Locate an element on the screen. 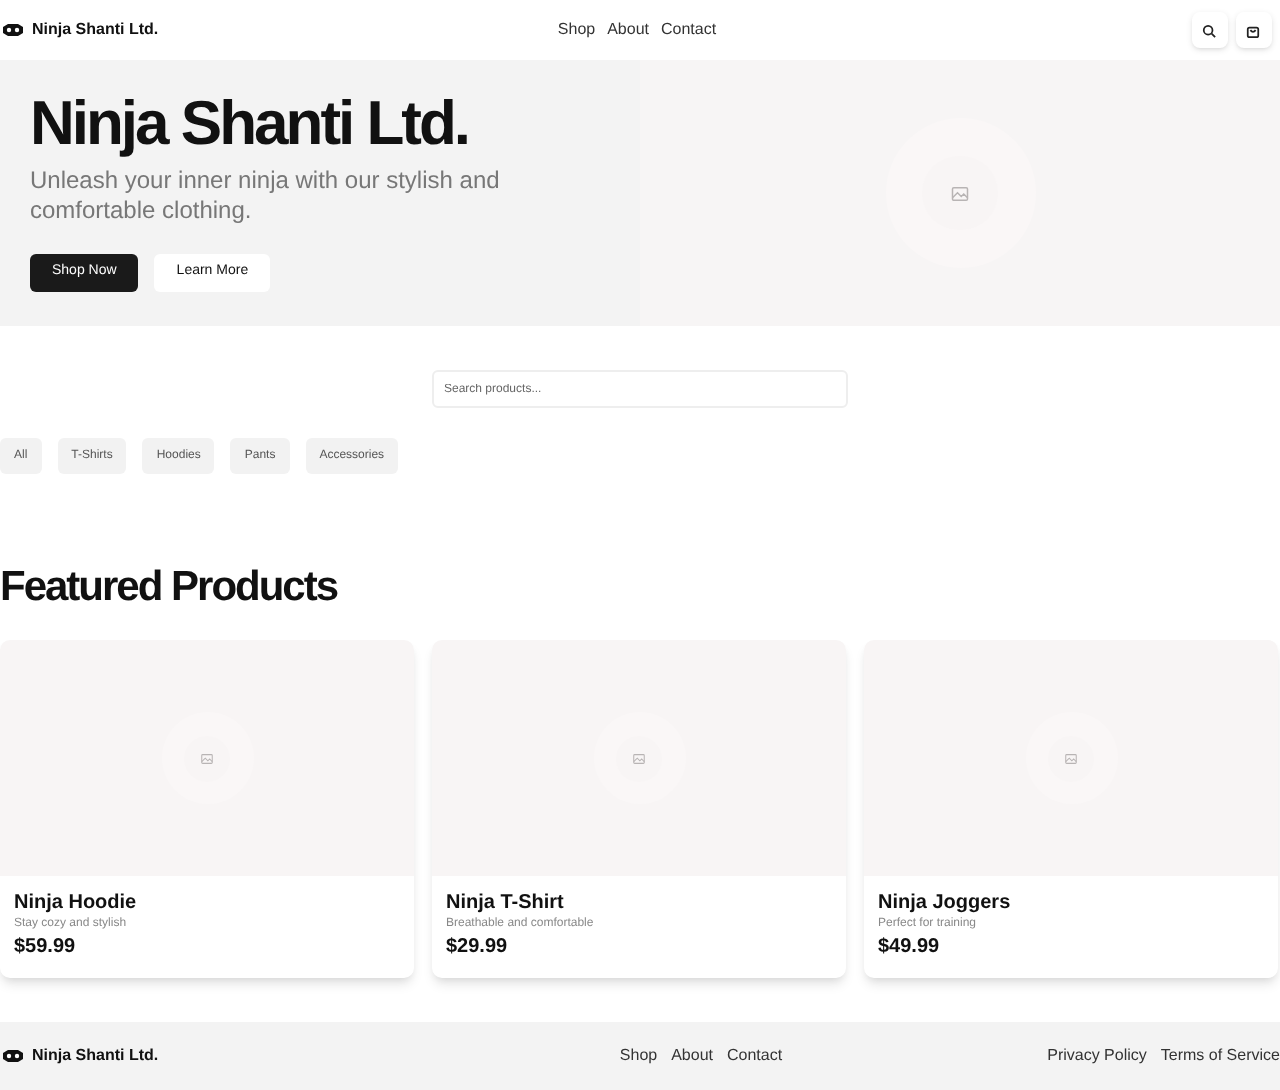 Image resolution: width=1280 pixels, height=1090 pixels. footer-link: Terms of Service is located at coordinates (1220, 1056).